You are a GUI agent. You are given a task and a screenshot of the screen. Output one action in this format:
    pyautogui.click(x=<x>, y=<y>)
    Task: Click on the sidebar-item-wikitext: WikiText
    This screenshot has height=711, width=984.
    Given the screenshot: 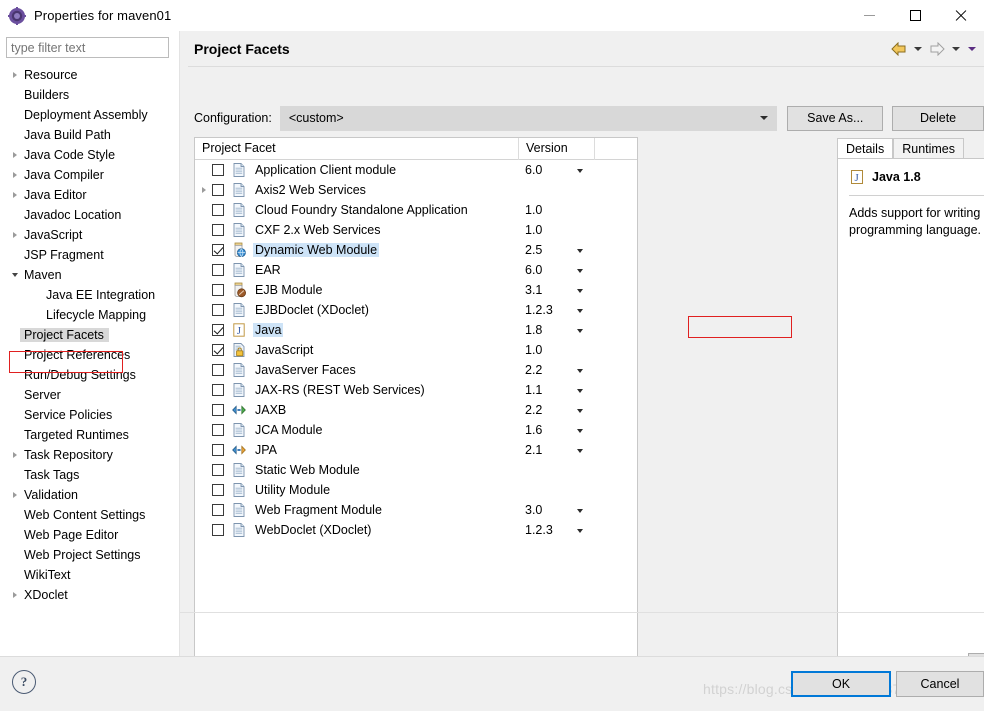 What is the action you would take?
    pyautogui.click(x=89, y=575)
    